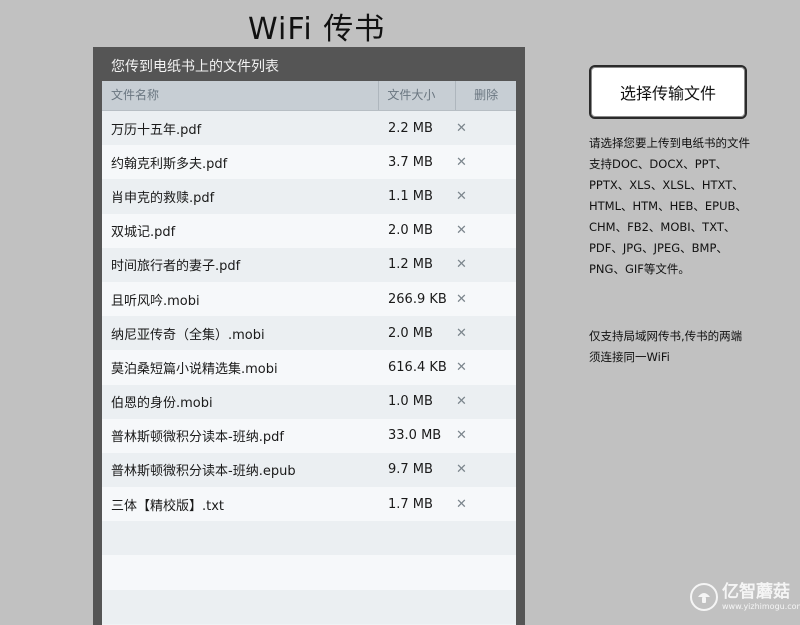  I want to click on watermark: 亿智蘑菇 www.yizhimogu.com, so click(745, 597).